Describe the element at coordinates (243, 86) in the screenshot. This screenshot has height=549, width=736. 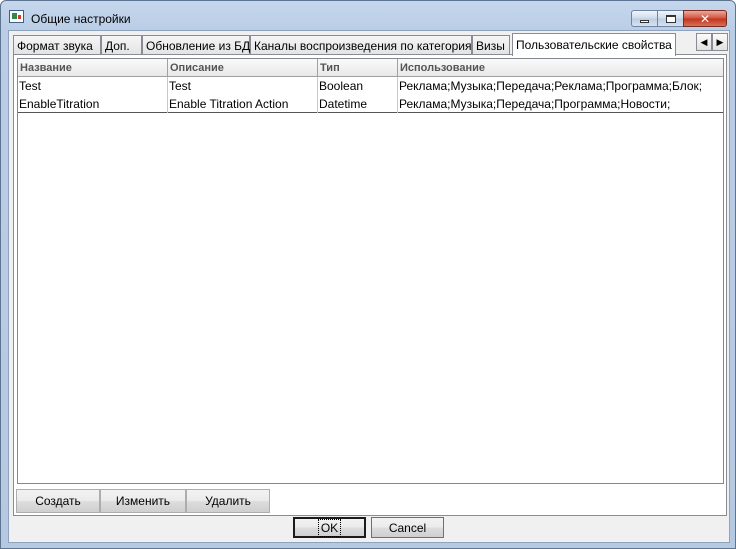
I see `cell-description: Test` at that location.